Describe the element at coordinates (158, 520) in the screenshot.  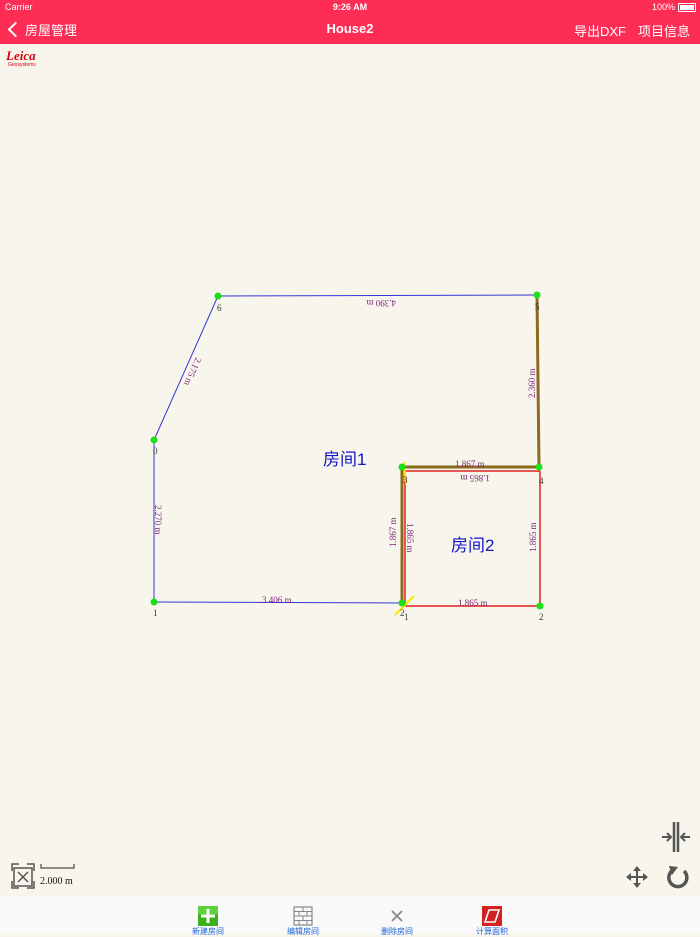
I see `dimension-label: 2.270 m` at that location.